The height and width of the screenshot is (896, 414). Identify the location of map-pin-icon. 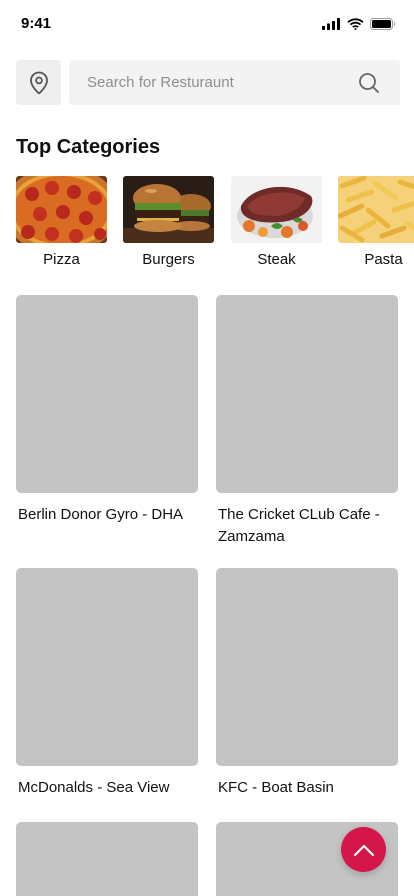
(38, 82).